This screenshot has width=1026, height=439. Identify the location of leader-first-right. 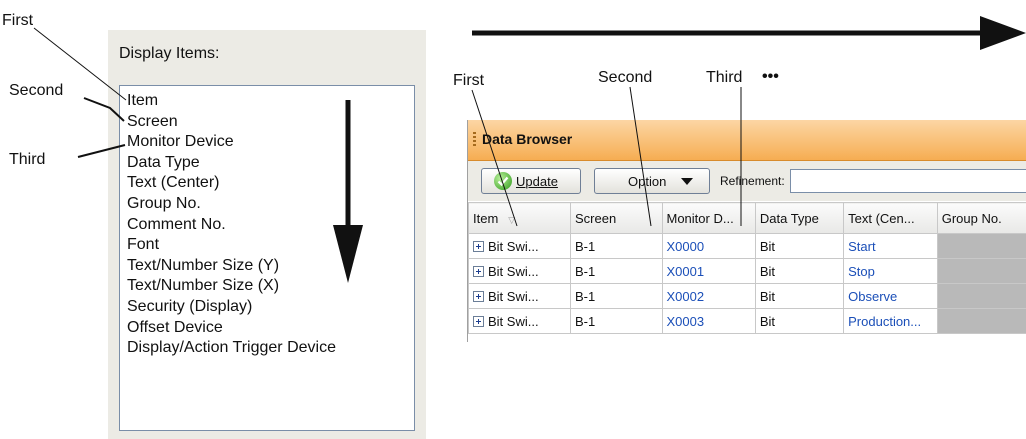
(494, 158).